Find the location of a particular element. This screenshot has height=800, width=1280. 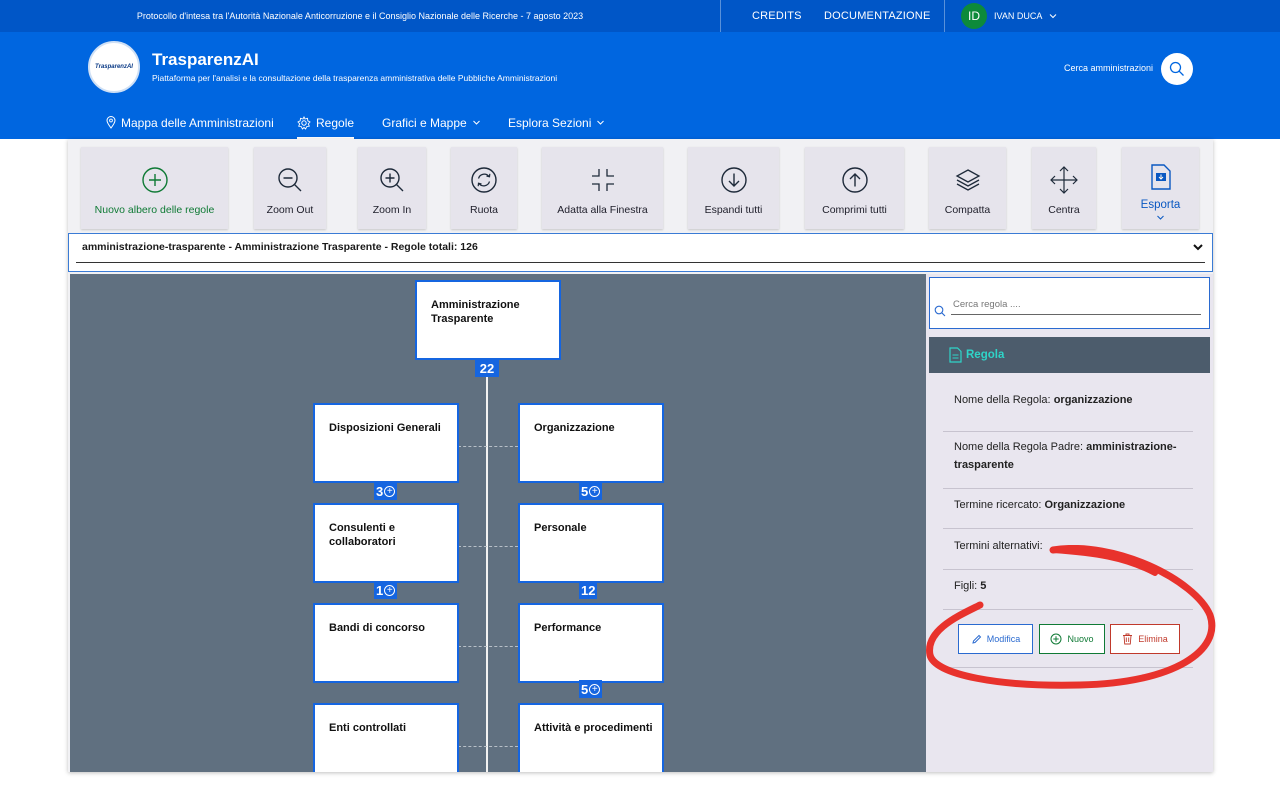

arrow-up-circle-icon is located at coordinates (854, 180).